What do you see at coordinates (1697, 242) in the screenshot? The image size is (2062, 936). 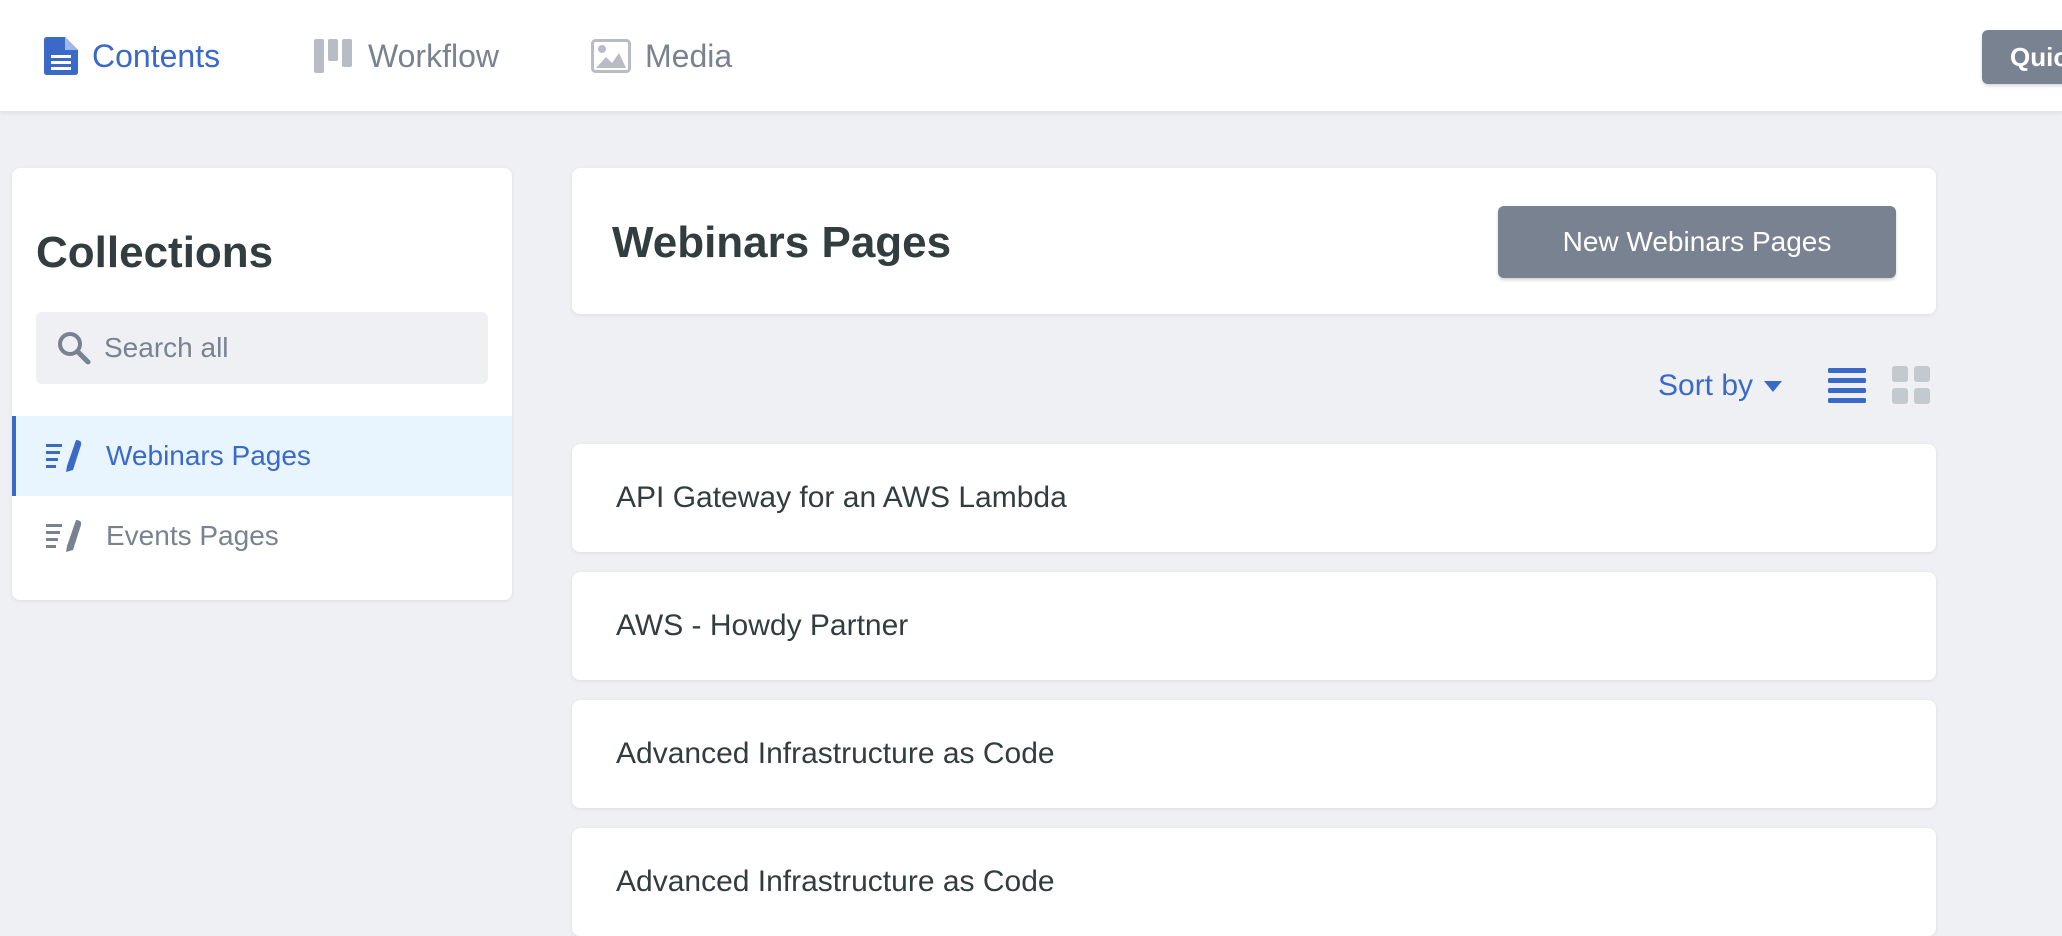 I see `new-entry-button: New Webinars Pages` at bounding box center [1697, 242].